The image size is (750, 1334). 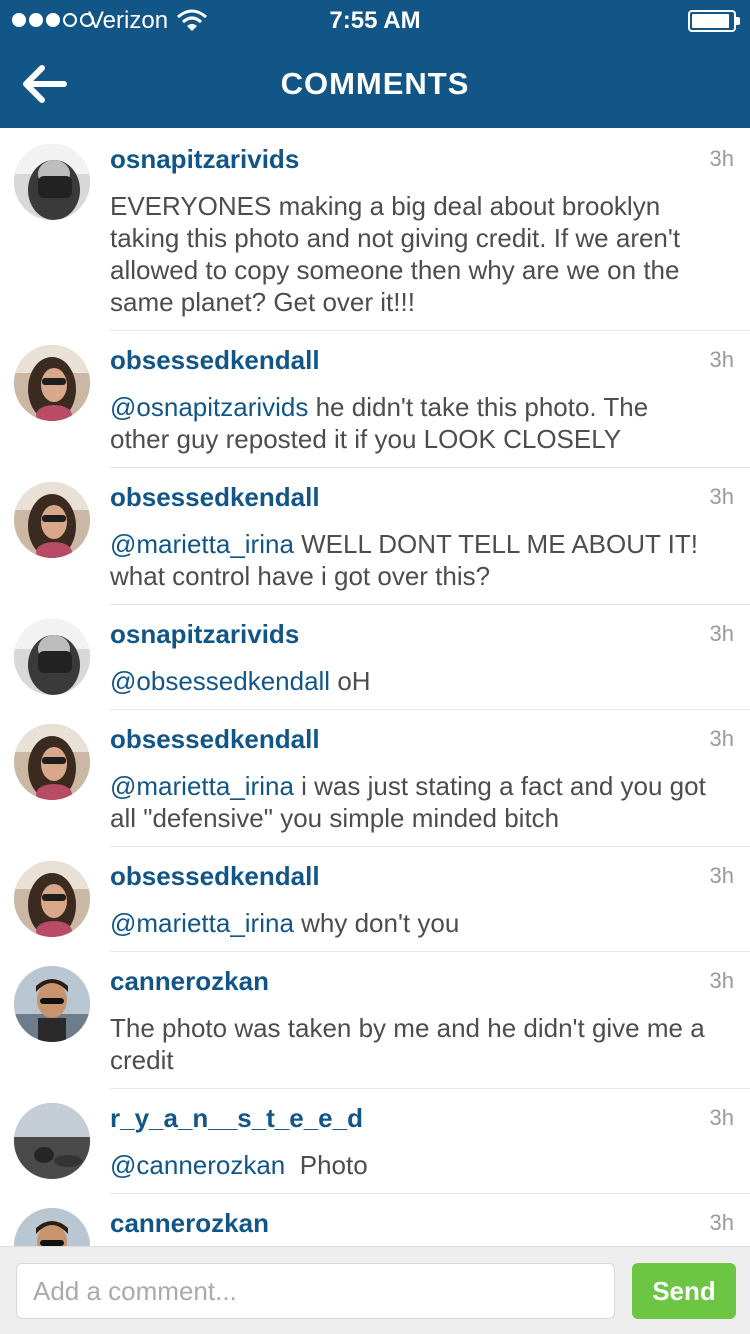 I want to click on send-button: Send, so click(x=684, y=1291).